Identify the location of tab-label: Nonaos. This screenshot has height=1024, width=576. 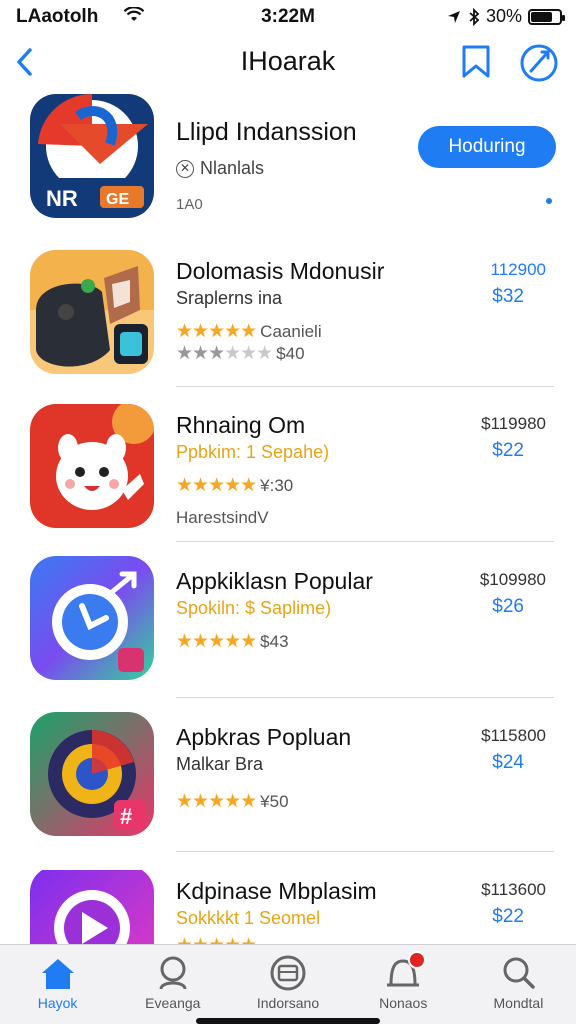
(403, 1003).